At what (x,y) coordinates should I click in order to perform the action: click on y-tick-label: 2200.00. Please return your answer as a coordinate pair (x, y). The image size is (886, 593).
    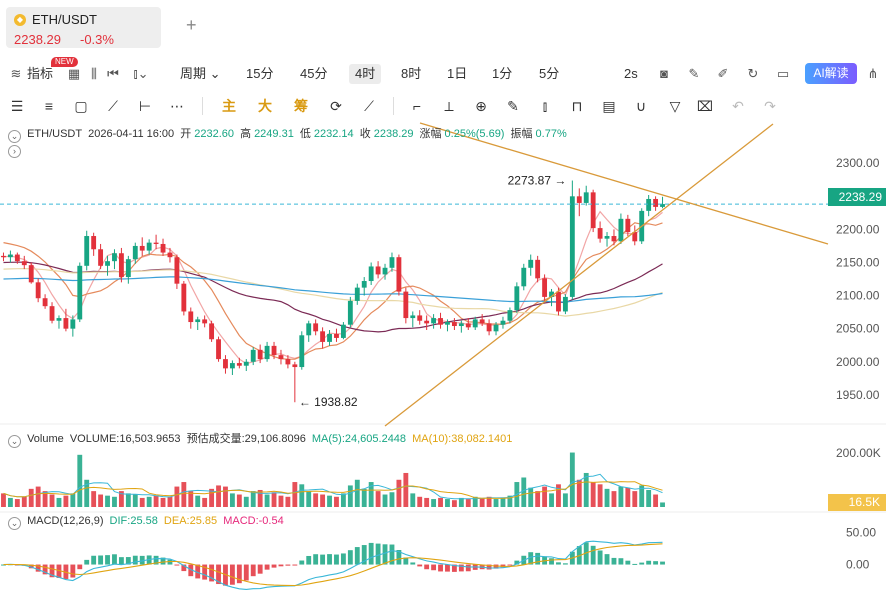
    Looking at the image, I should click on (858, 229).